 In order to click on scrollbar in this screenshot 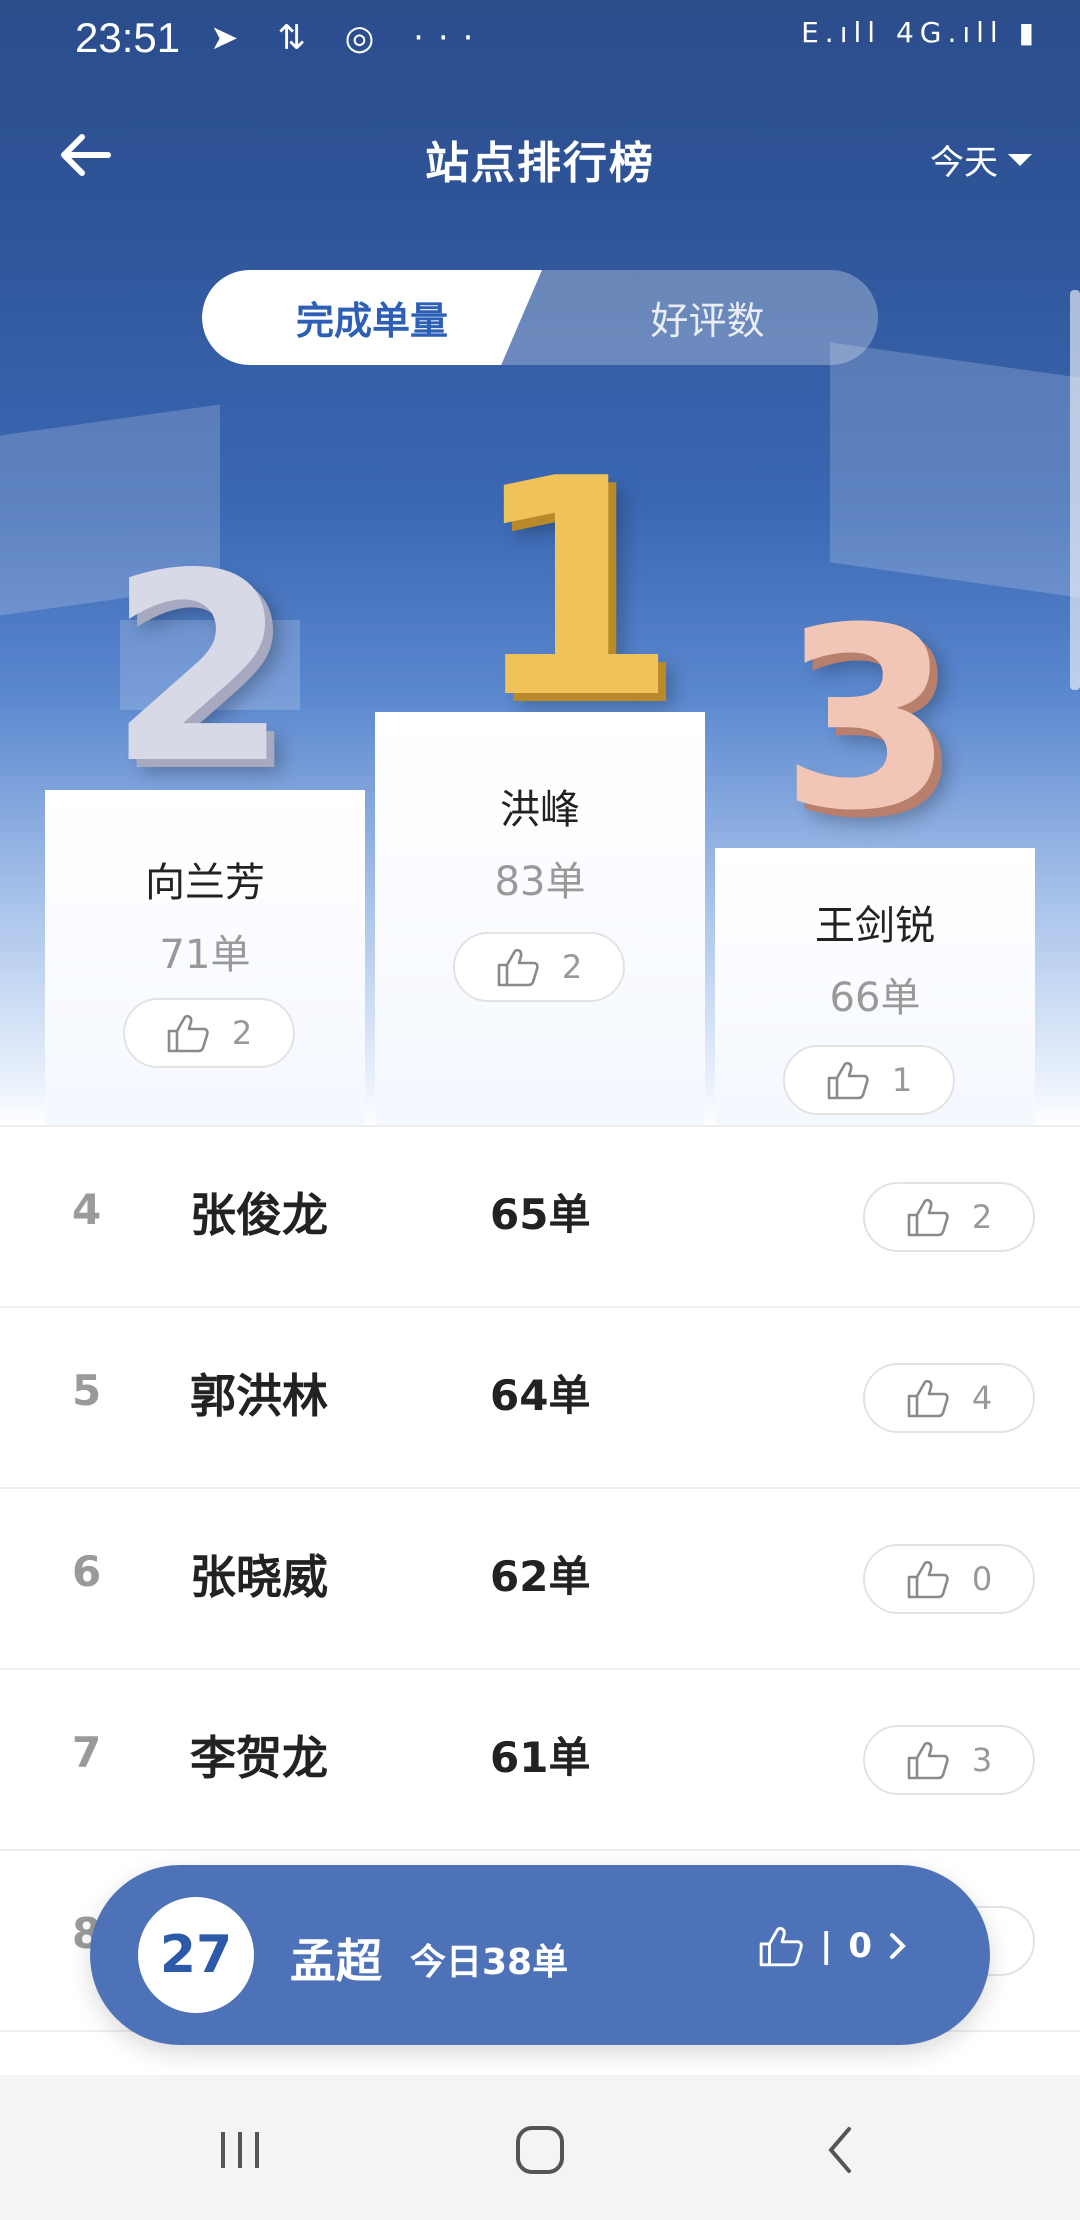, I will do `click(1075, 490)`.